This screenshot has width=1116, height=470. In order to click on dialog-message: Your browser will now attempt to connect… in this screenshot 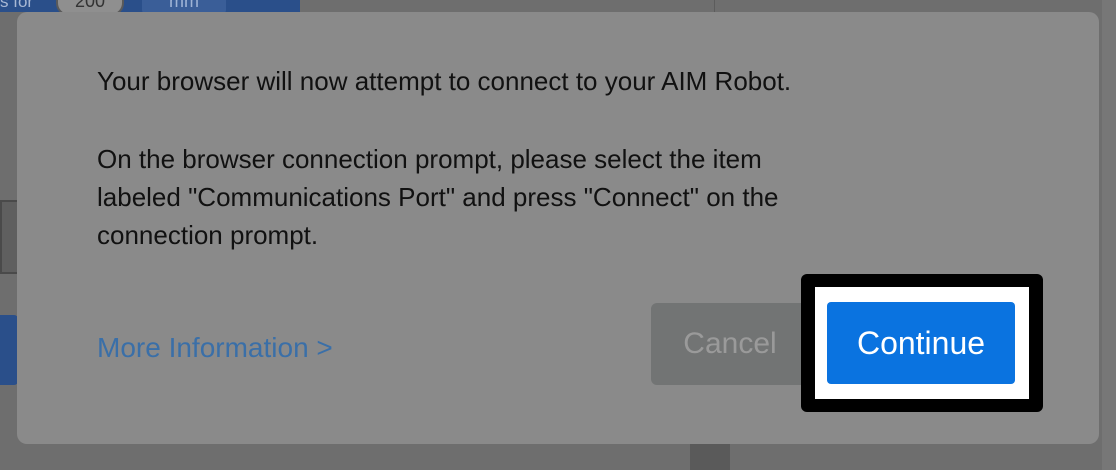, I will do `click(444, 81)`.